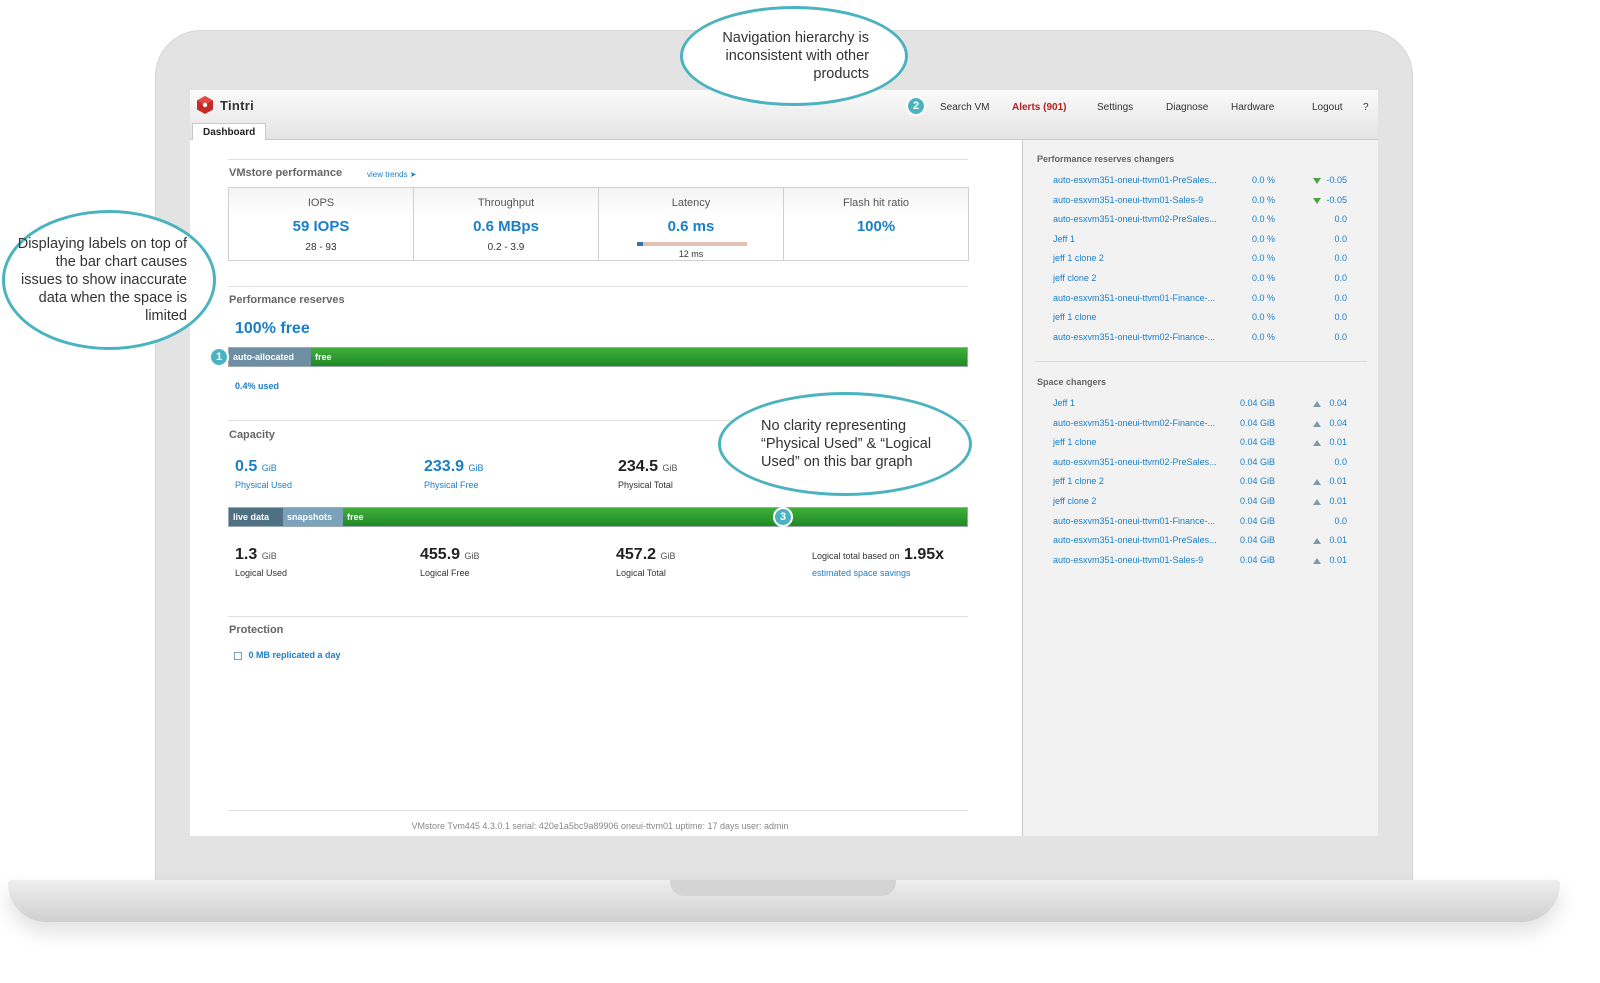 The image size is (1600, 983). What do you see at coordinates (256, 517) in the screenshot?
I see `seg-live-data: live data` at bounding box center [256, 517].